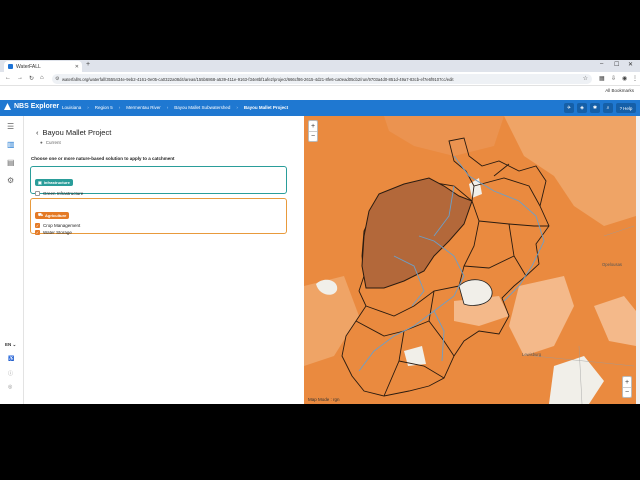  I want to click on badge-label: Infrastructure, so click(56, 182).